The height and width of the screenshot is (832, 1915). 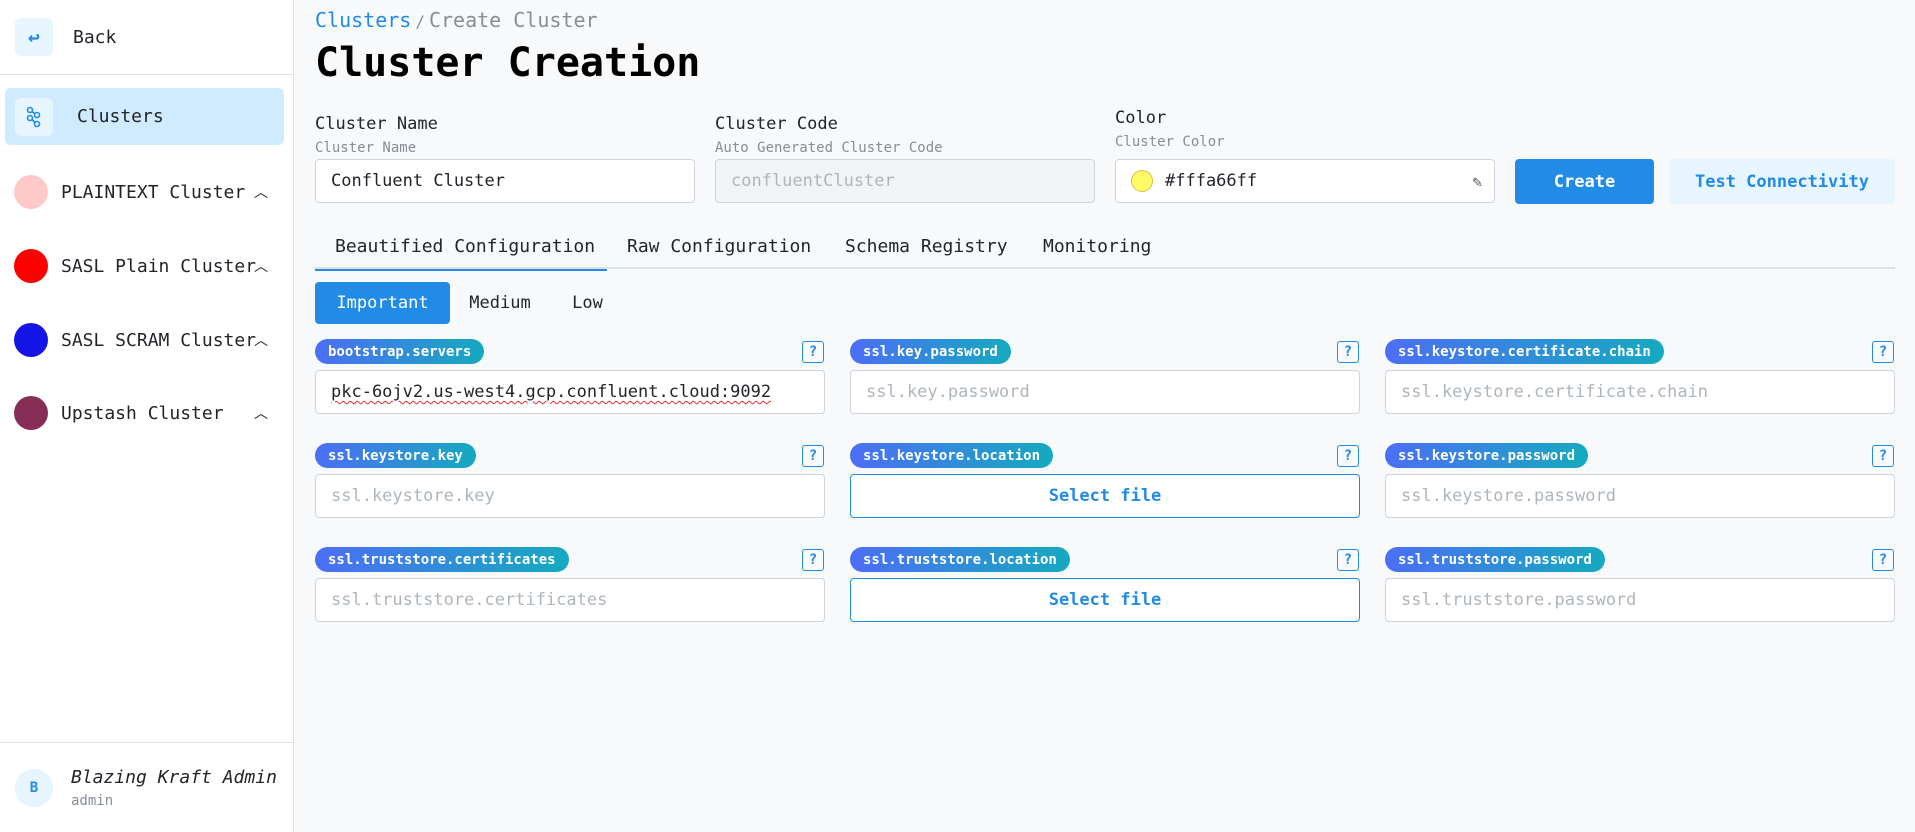 I want to click on ssl-truststore-password-input: ssl.truststore.password, so click(x=1640, y=600).